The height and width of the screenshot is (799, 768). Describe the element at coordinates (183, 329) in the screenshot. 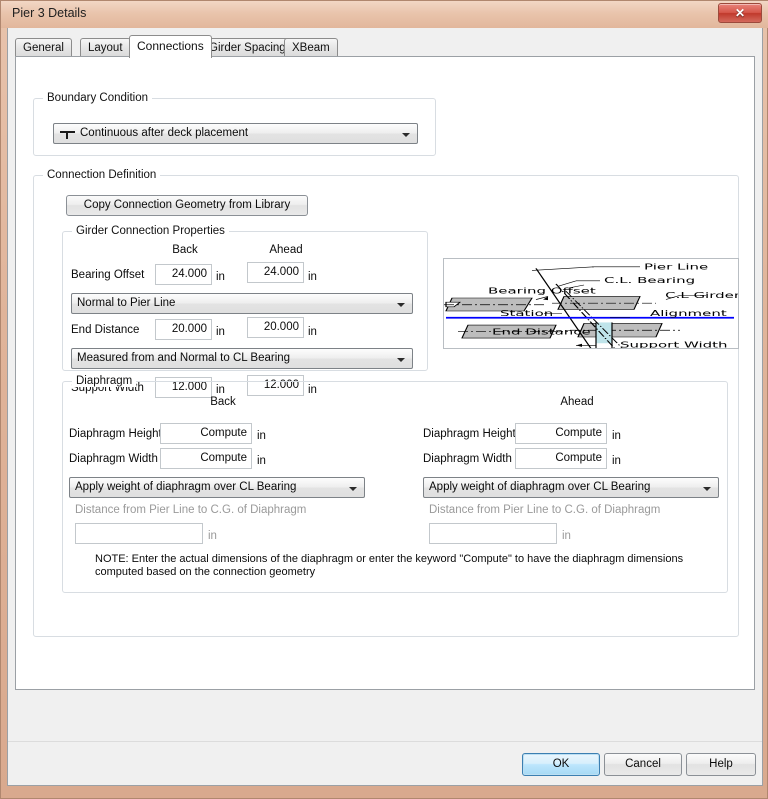

I see `end-distance-back-input: 20.000` at that location.